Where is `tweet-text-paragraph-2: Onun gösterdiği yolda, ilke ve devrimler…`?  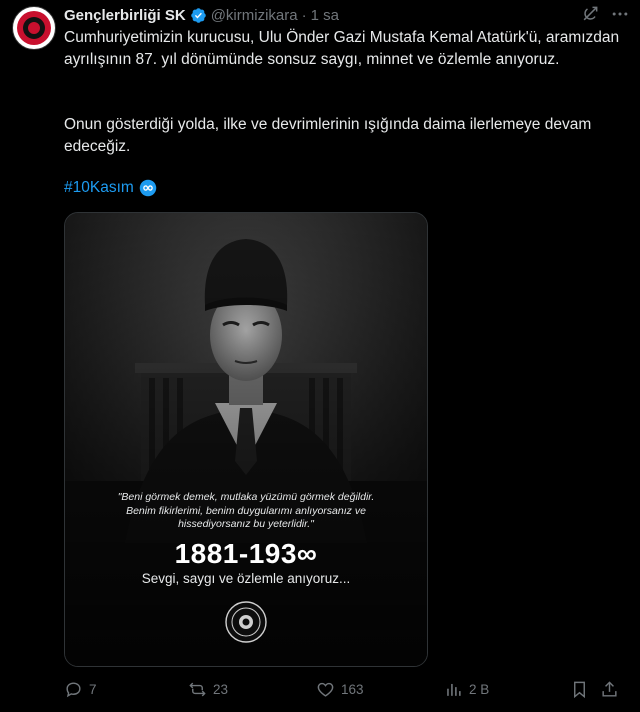 tweet-text-paragraph-2: Onun gösterdiği yolda, ilke ve devrimler… is located at coordinates (344, 135).